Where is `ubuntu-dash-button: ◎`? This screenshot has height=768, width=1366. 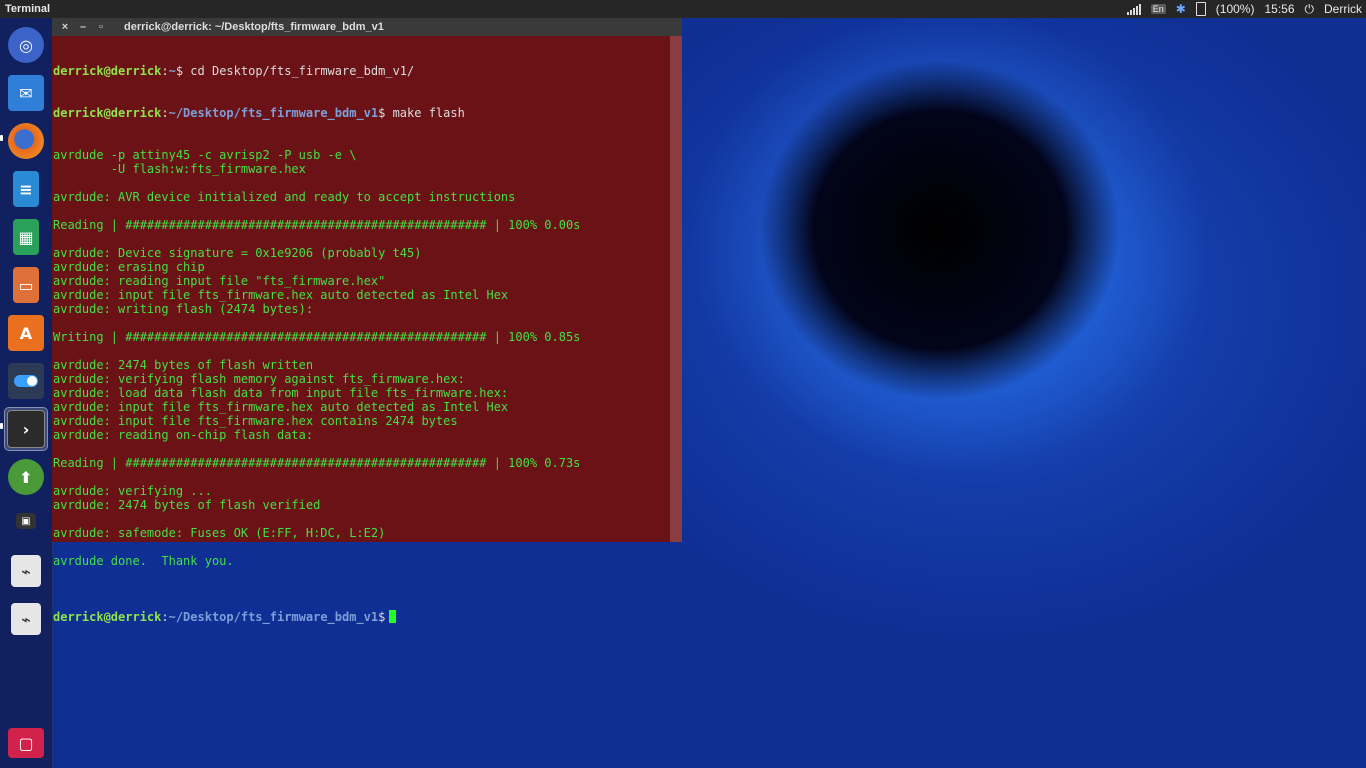 ubuntu-dash-button: ◎ is located at coordinates (26, 45).